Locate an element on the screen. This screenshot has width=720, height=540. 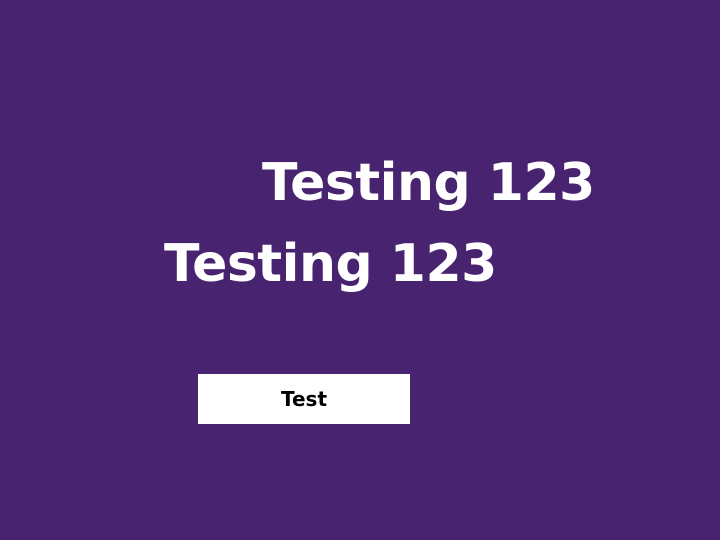
heading-text-primary: Testing 123 is located at coordinates (428, 183).